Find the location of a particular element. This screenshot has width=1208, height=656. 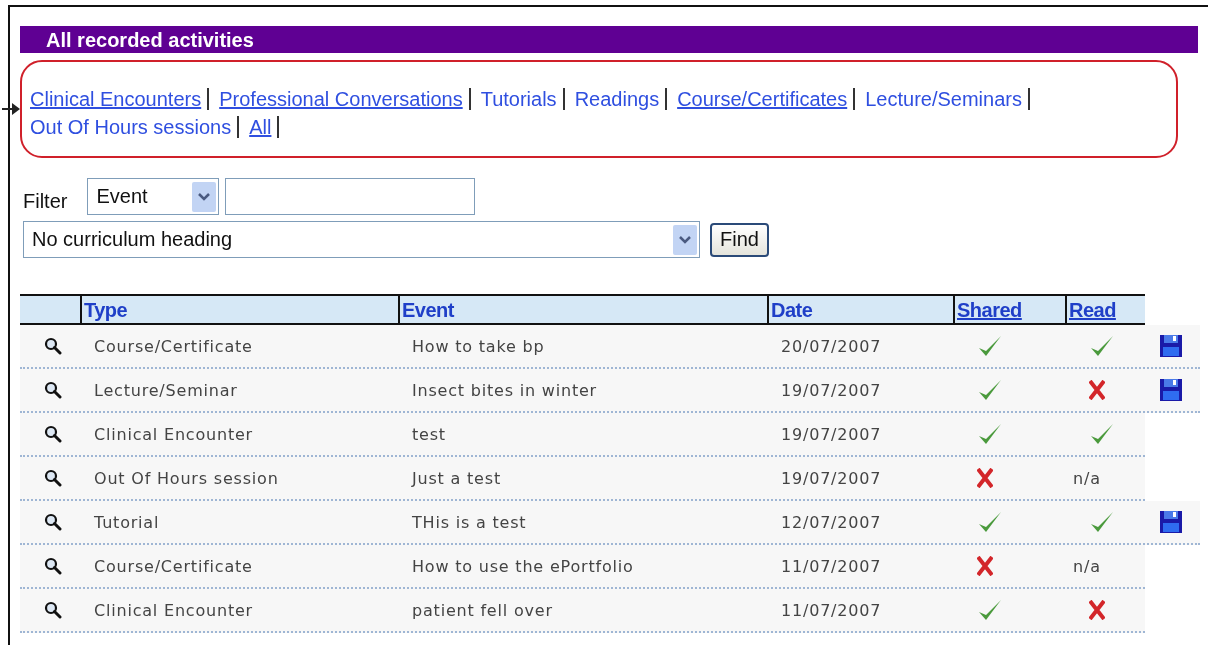

table-cell-text: 20/07/2007 is located at coordinates (831, 346).